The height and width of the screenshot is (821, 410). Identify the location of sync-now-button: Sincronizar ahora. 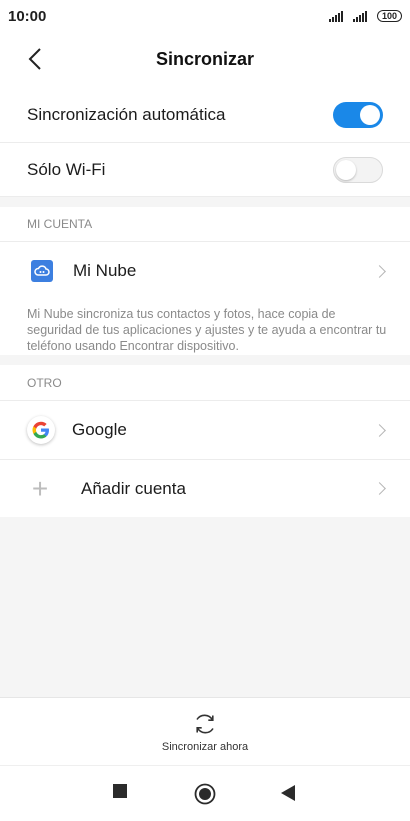
(205, 731).